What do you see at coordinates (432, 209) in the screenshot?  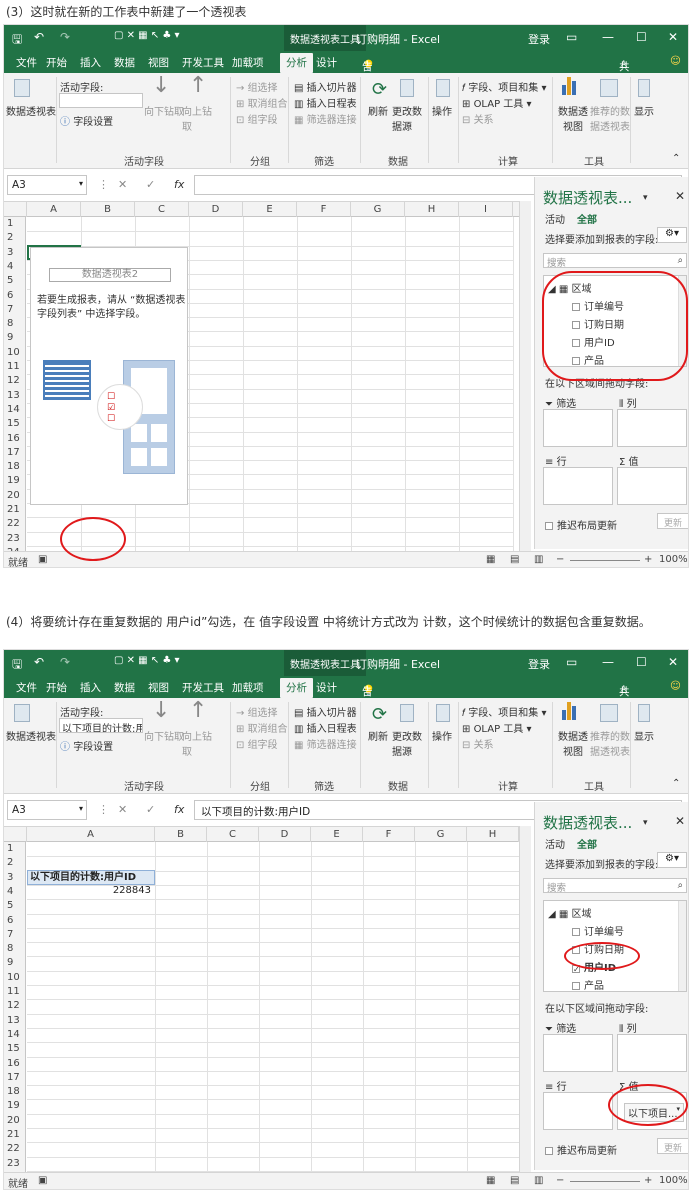 I see `column-header: H` at bounding box center [432, 209].